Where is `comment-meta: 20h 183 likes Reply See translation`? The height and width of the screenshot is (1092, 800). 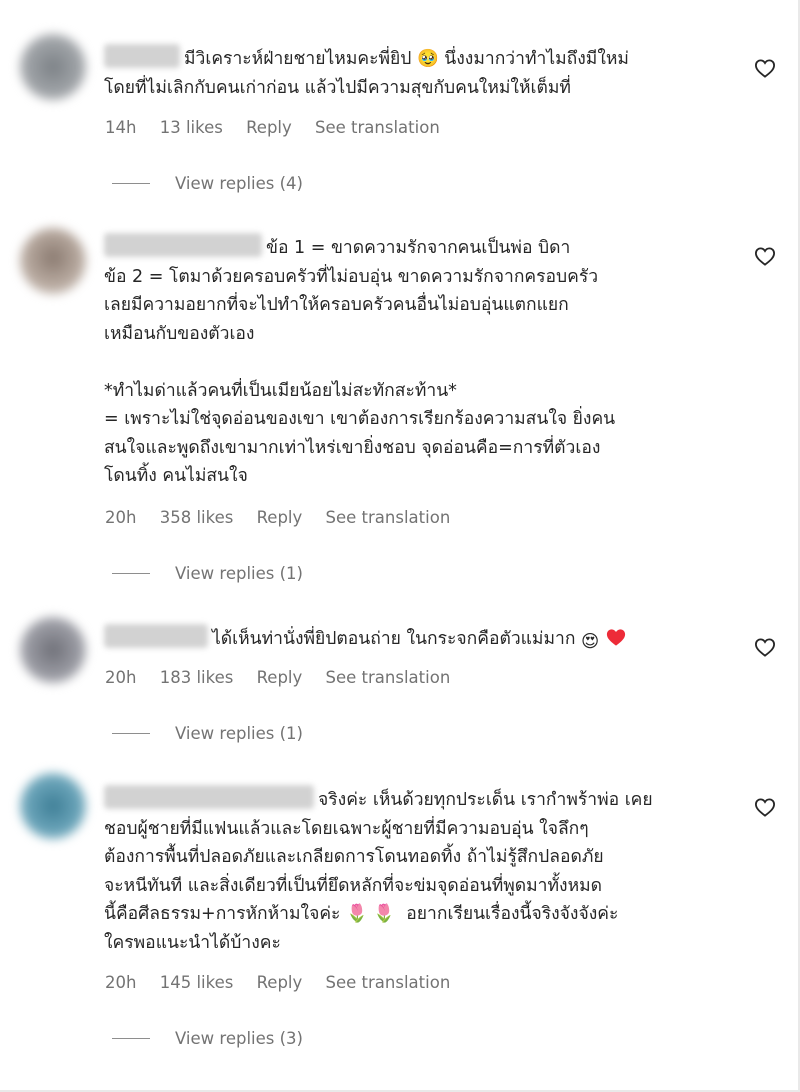 comment-meta: 20h 183 likes Reply See translation is located at coordinates (286, 677).